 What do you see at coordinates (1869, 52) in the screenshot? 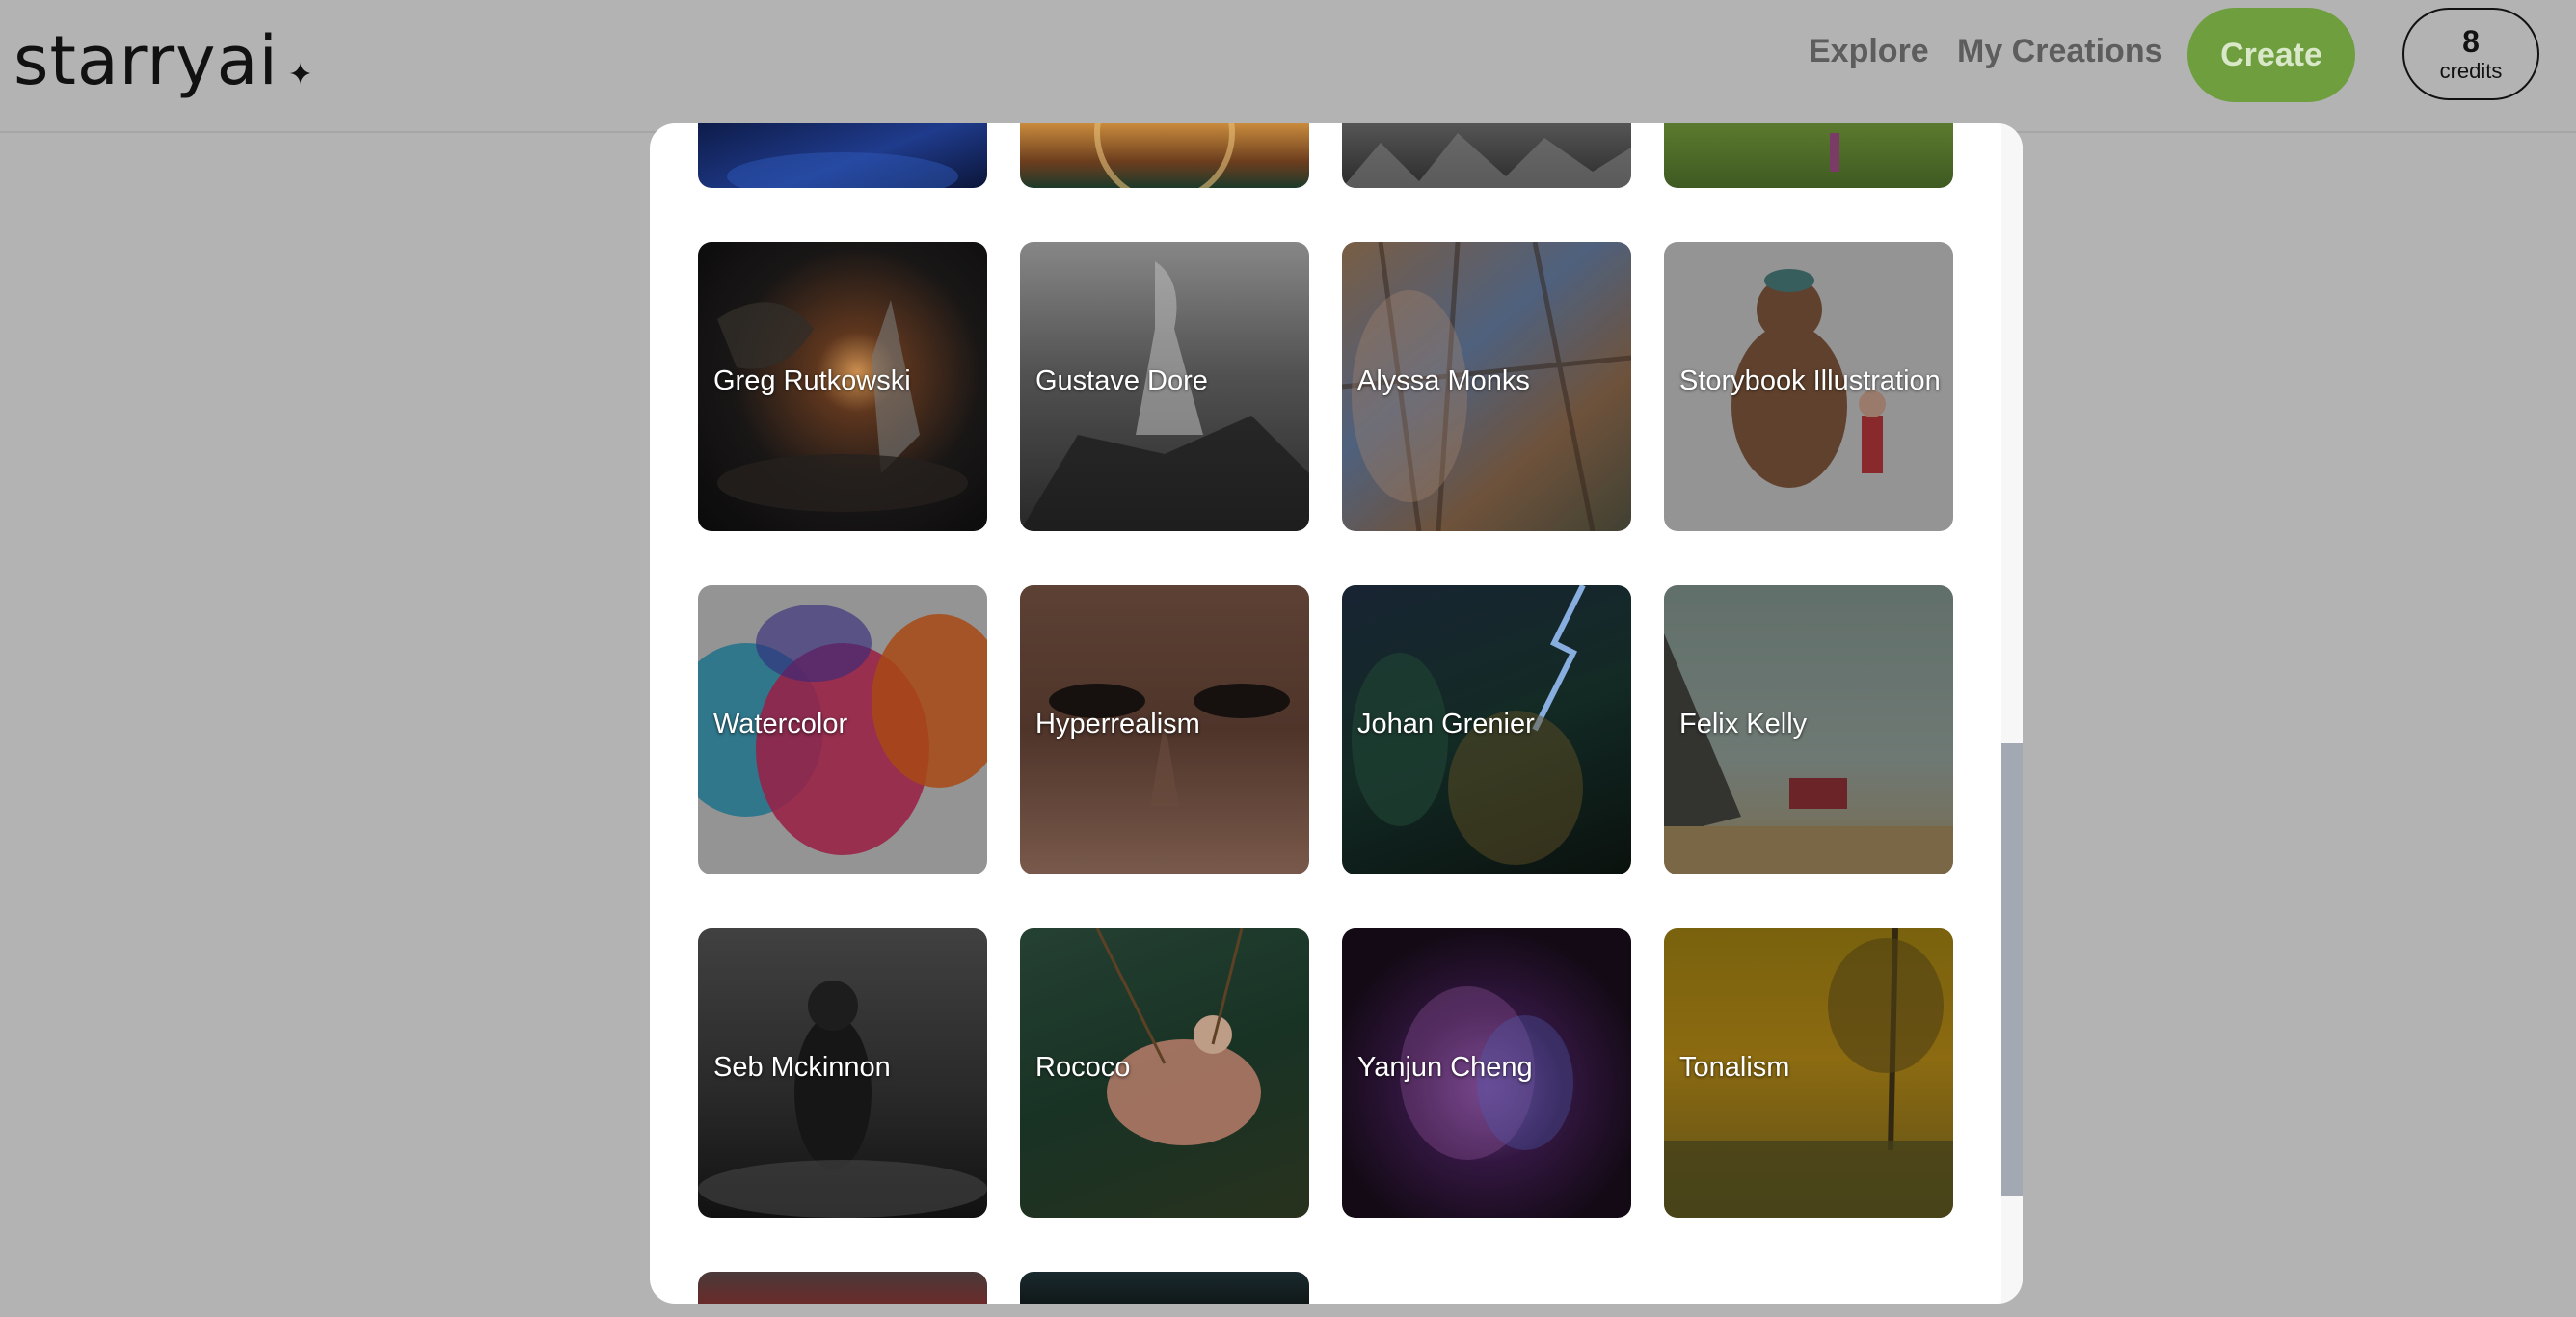
I see `nav-explore-link: Explore` at bounding box center [1869, 52].